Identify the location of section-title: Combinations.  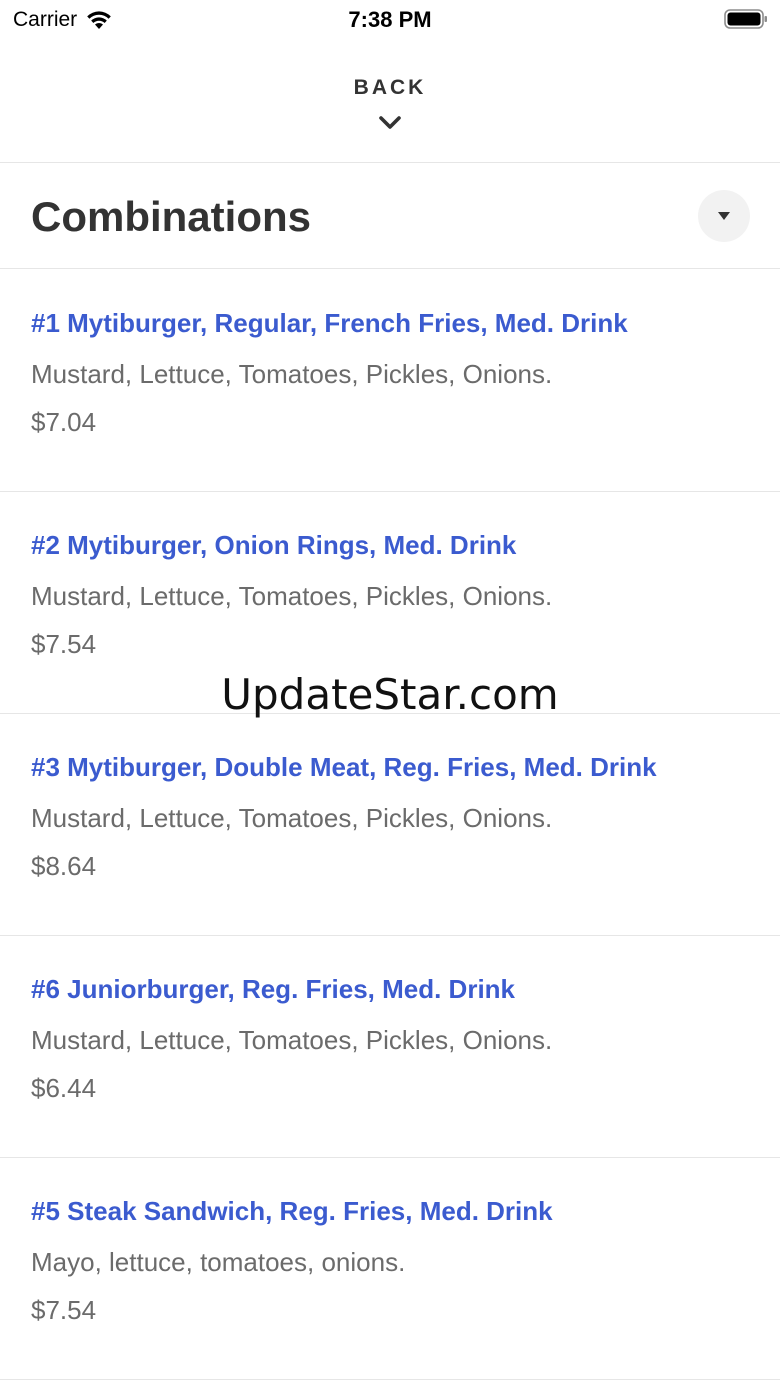
(171, 216).